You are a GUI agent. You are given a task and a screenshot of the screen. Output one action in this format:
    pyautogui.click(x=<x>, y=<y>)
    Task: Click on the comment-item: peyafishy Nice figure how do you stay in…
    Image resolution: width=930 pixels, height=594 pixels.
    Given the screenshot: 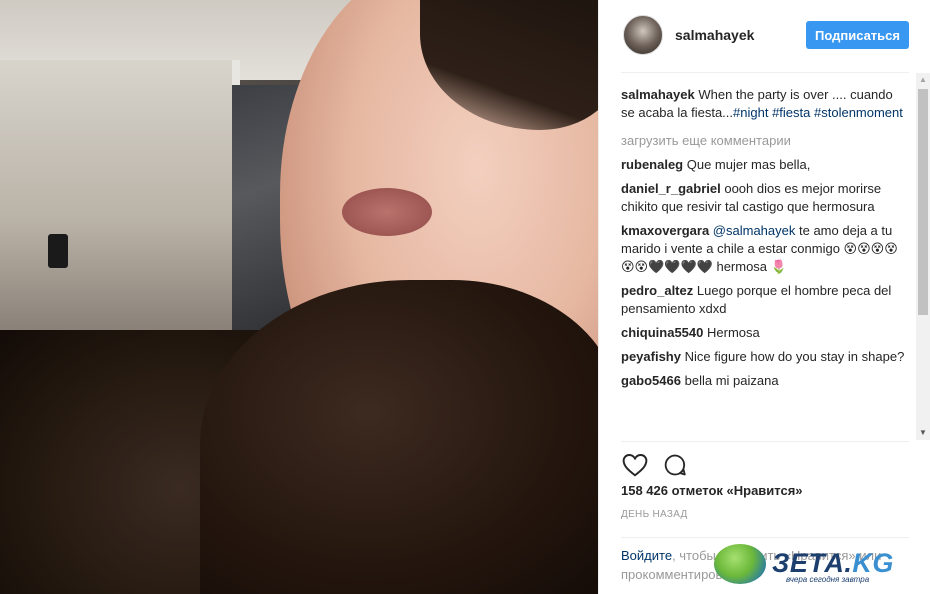 What is the action you would take?
    pyautogui.click(x=765, y=357)
    